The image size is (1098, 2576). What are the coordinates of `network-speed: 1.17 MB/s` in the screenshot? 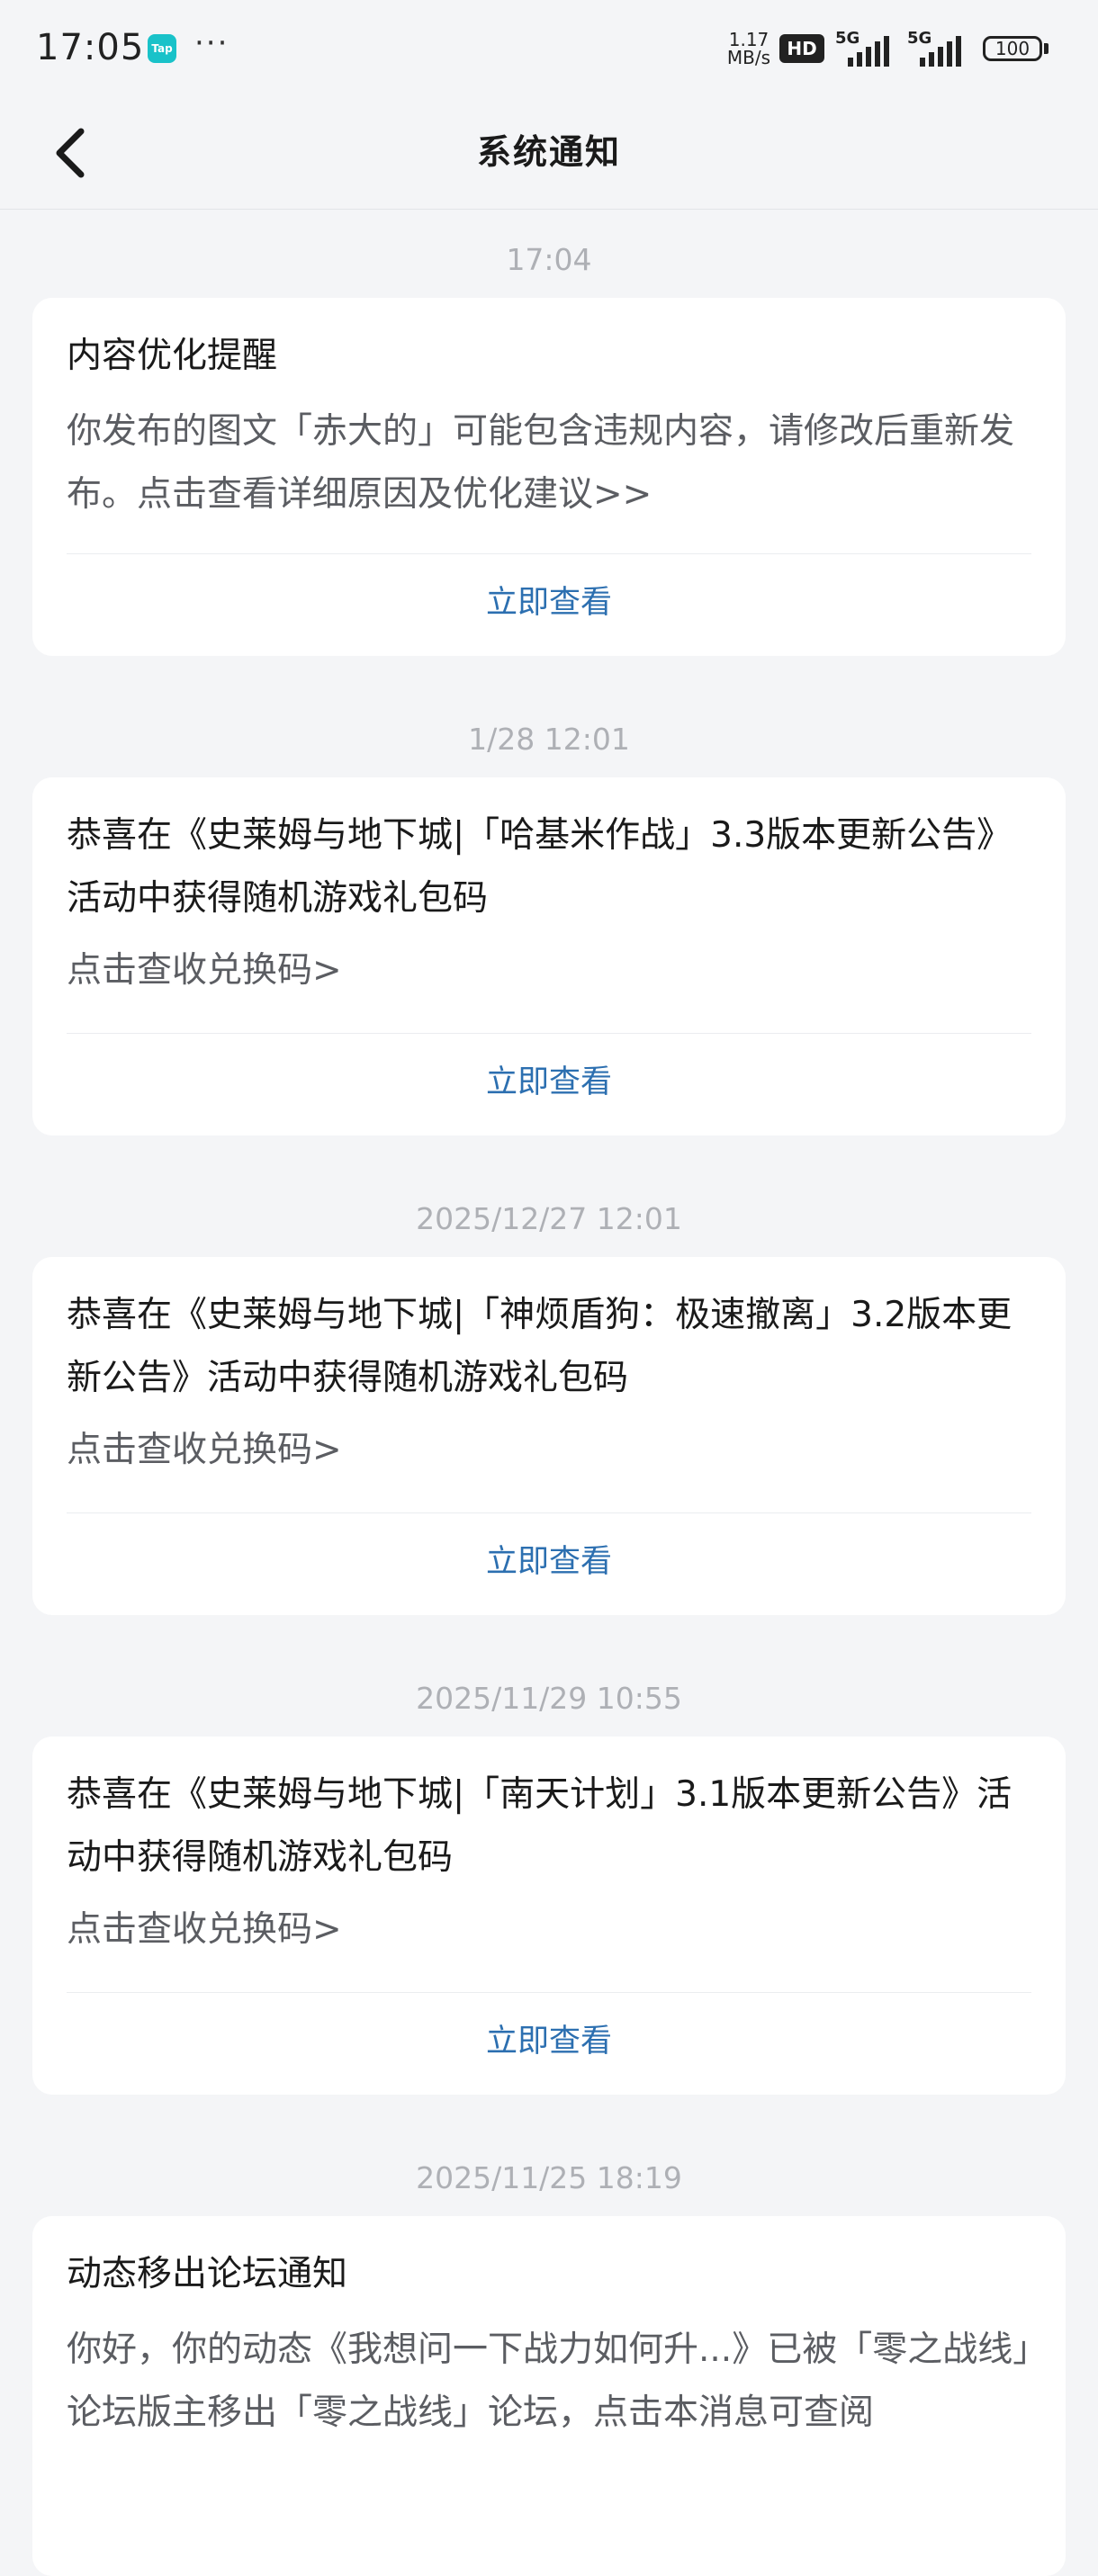 It's located at (749, 49).